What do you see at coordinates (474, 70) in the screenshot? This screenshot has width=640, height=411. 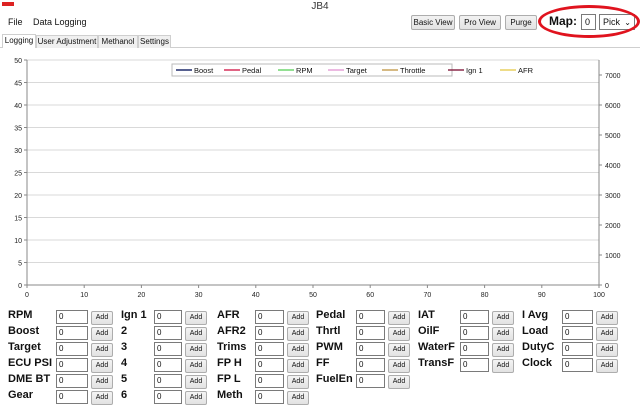 I see `legend-label: Ign 1` at bounding box center [474, 70].